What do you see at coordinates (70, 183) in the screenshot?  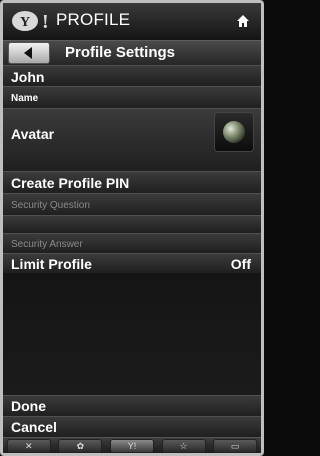 I see `create-pin-label: Create Profile PIN` at bounding box center [70, 183].